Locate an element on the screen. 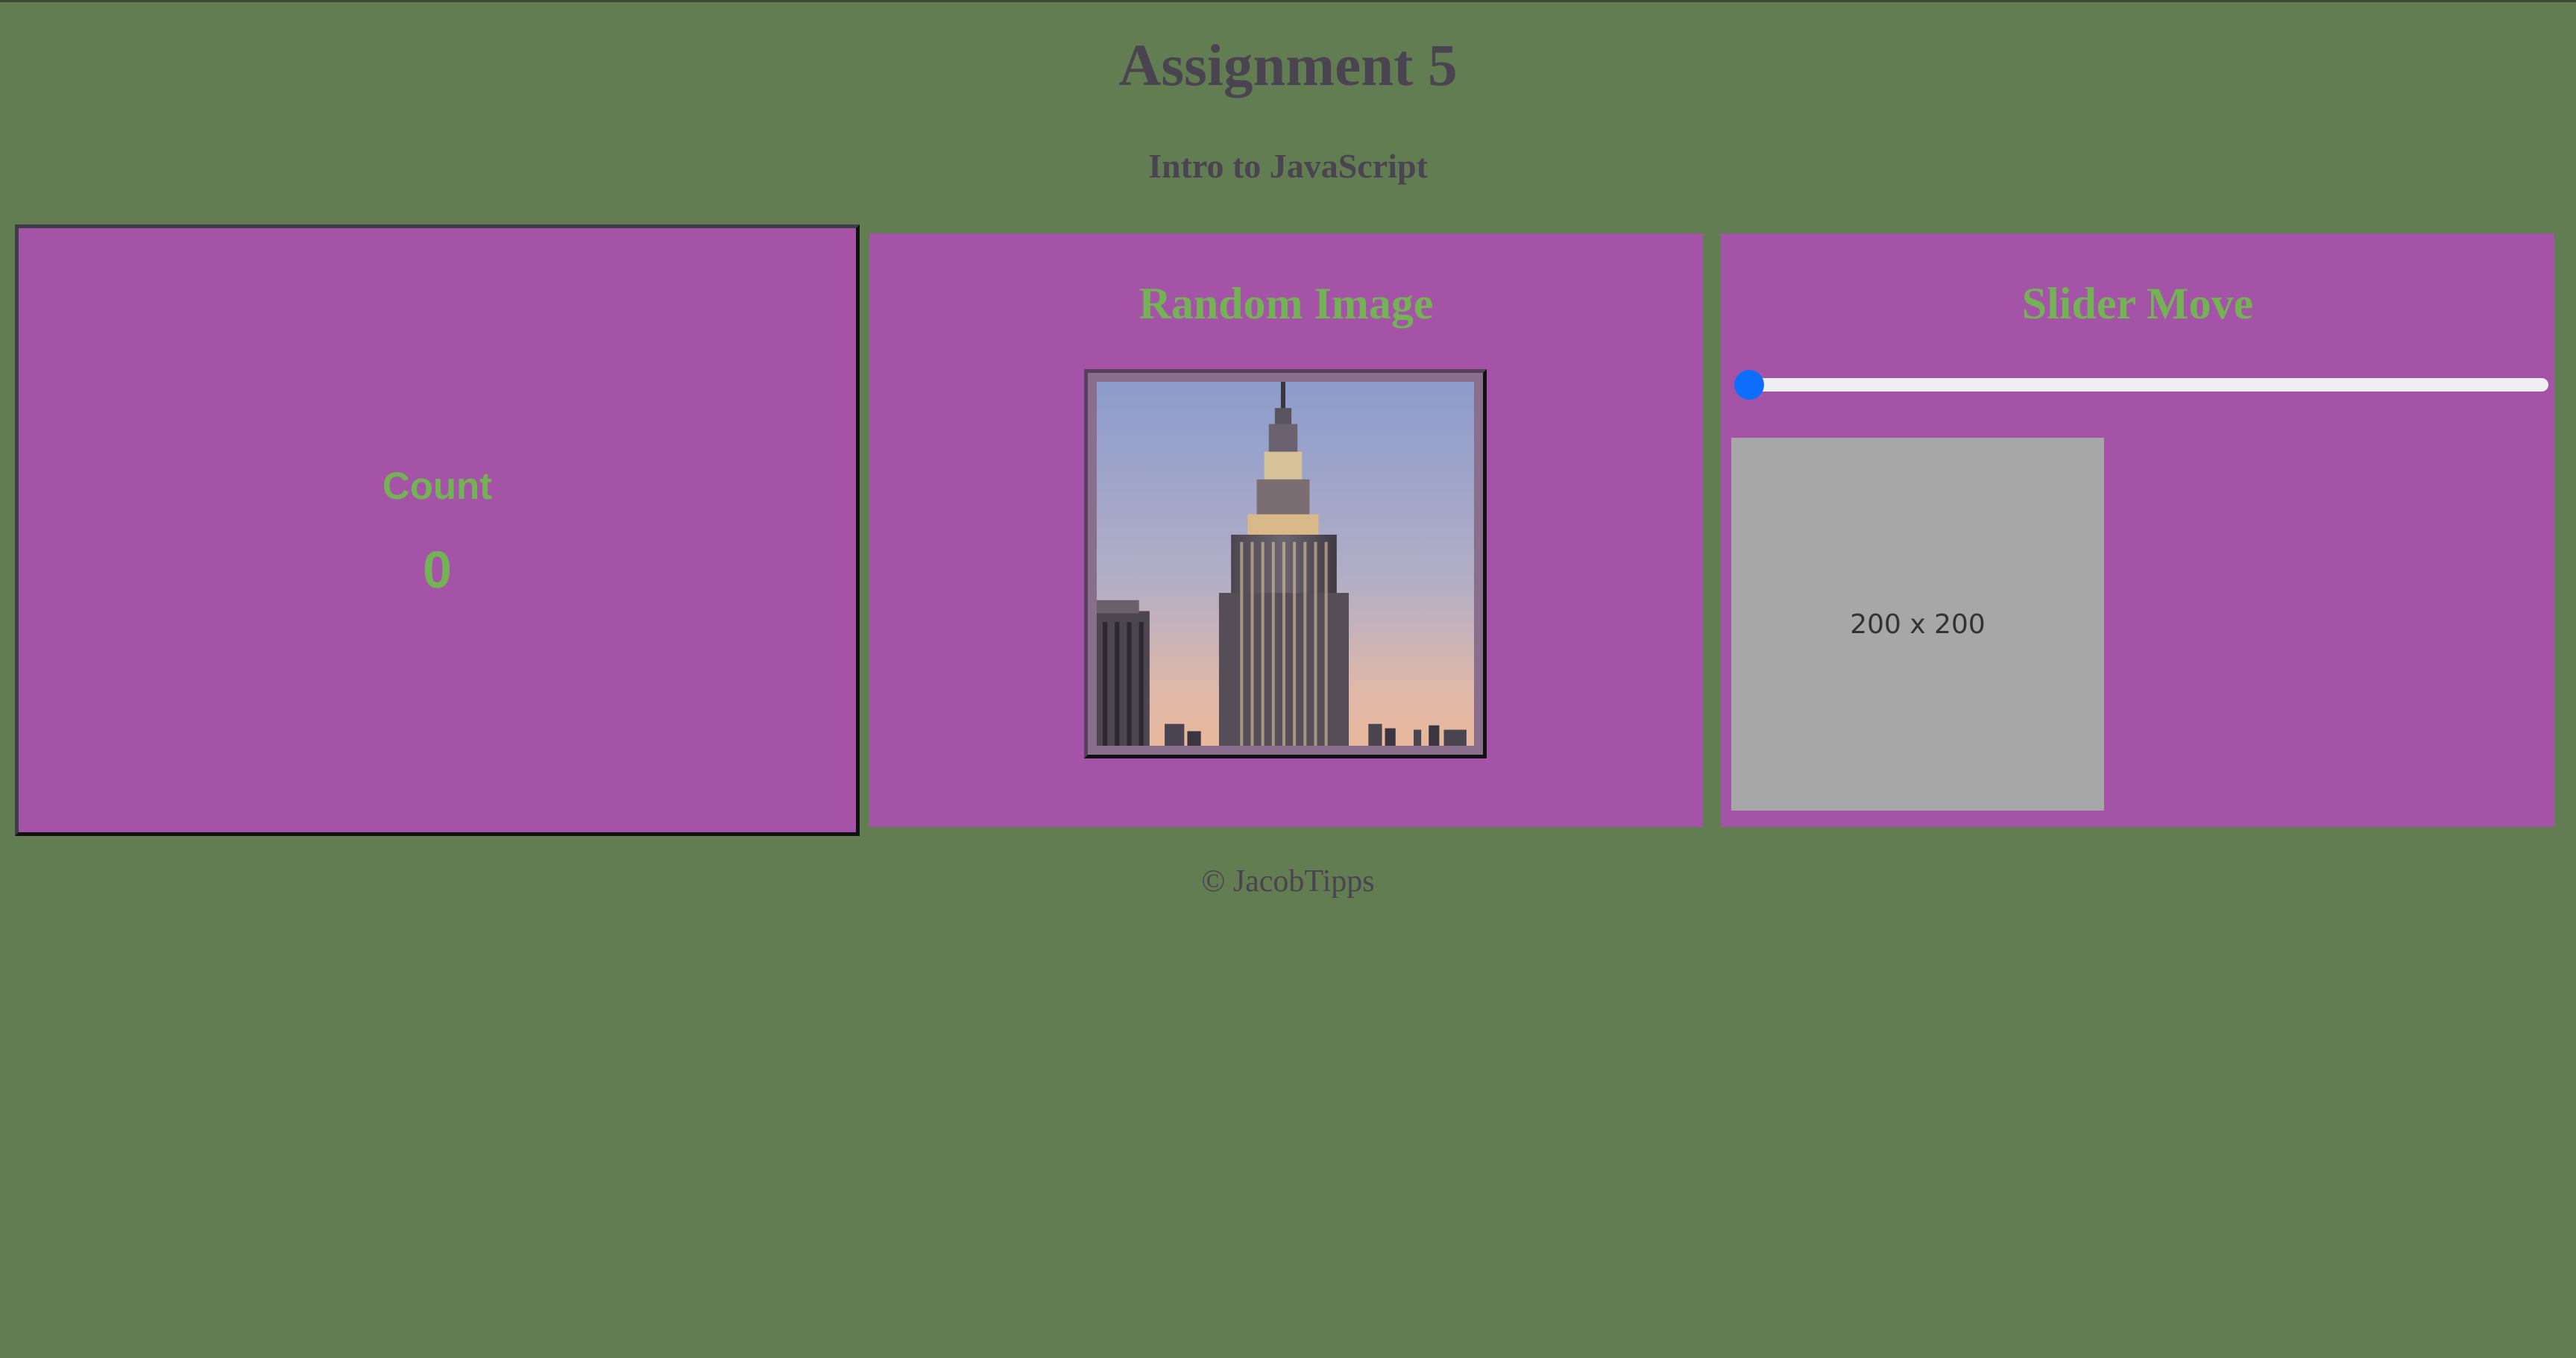 Image resolution: width=2576 pixels, height=1358 pixels. page-subtitle: Intro to JavaScript is located at coordinates (1288, 166).